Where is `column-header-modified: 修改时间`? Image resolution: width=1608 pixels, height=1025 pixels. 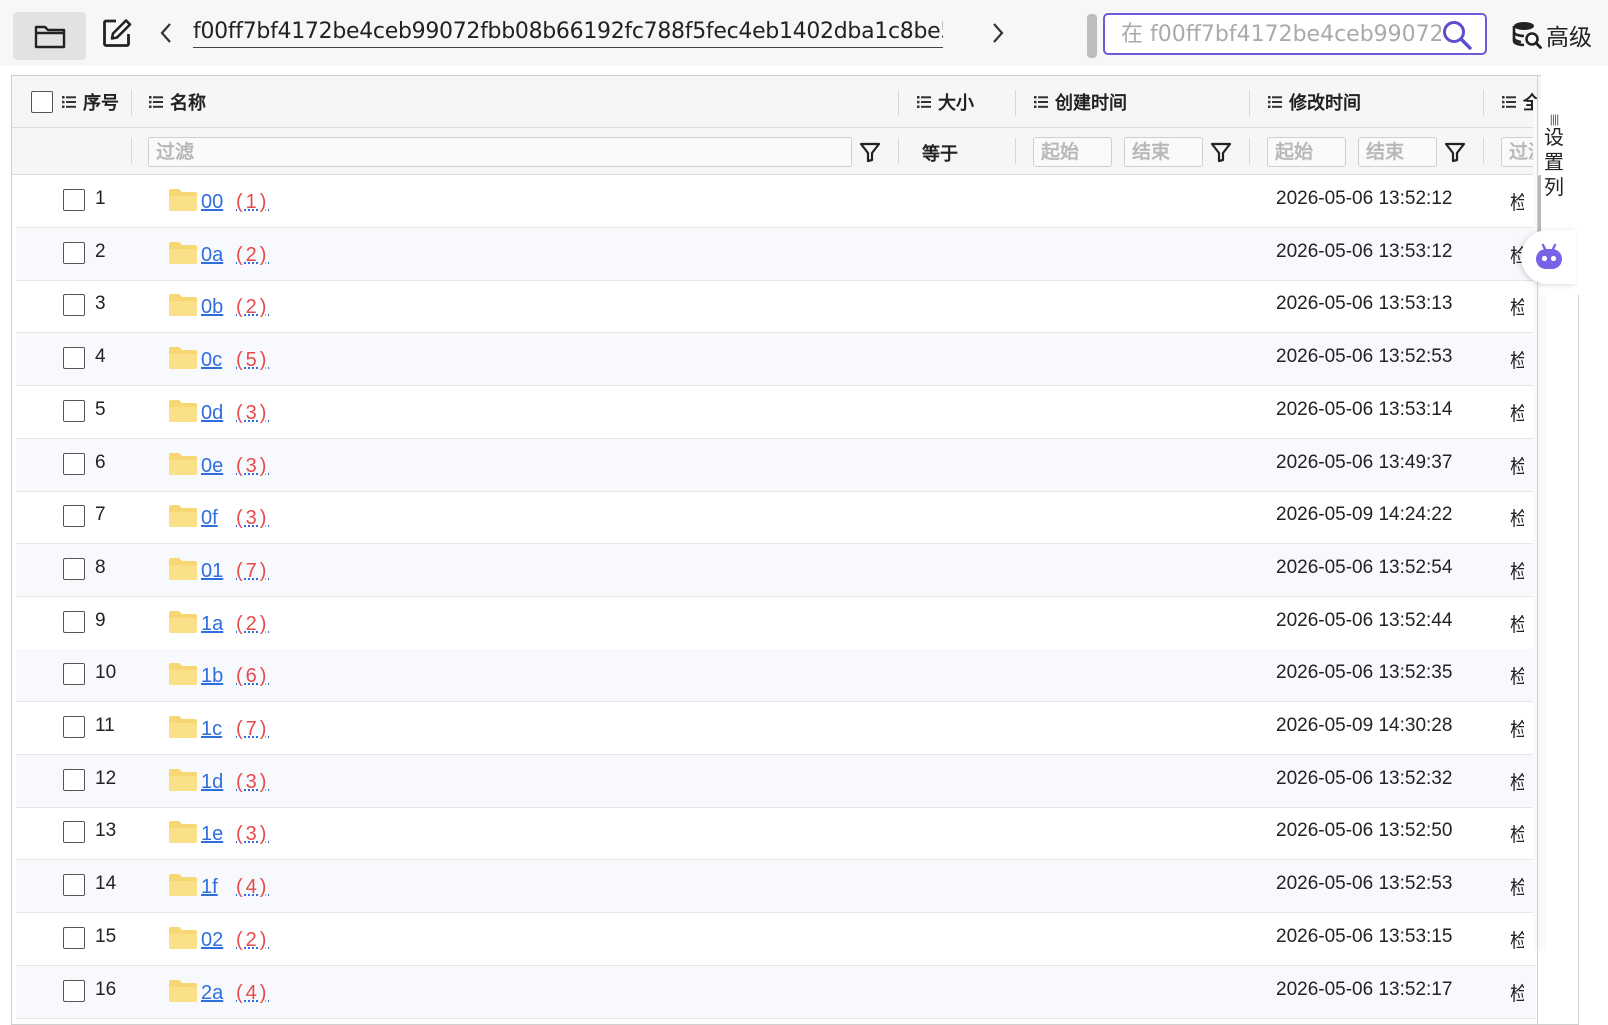 column-header-modified: 修改时间 is located at coordinates (1314, 102).